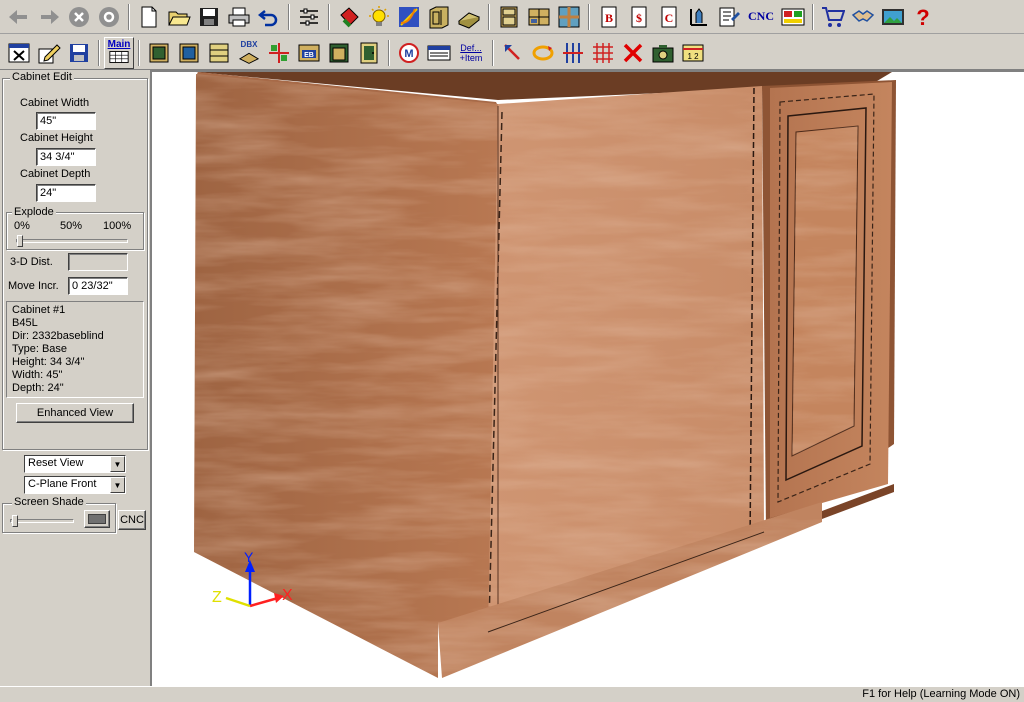 The height and width of the screenshot is (702, 1024). What do you see at coordinates (238, 602) in the screenshot?
I see `z-axis-line` at bounding box center [238, 602].